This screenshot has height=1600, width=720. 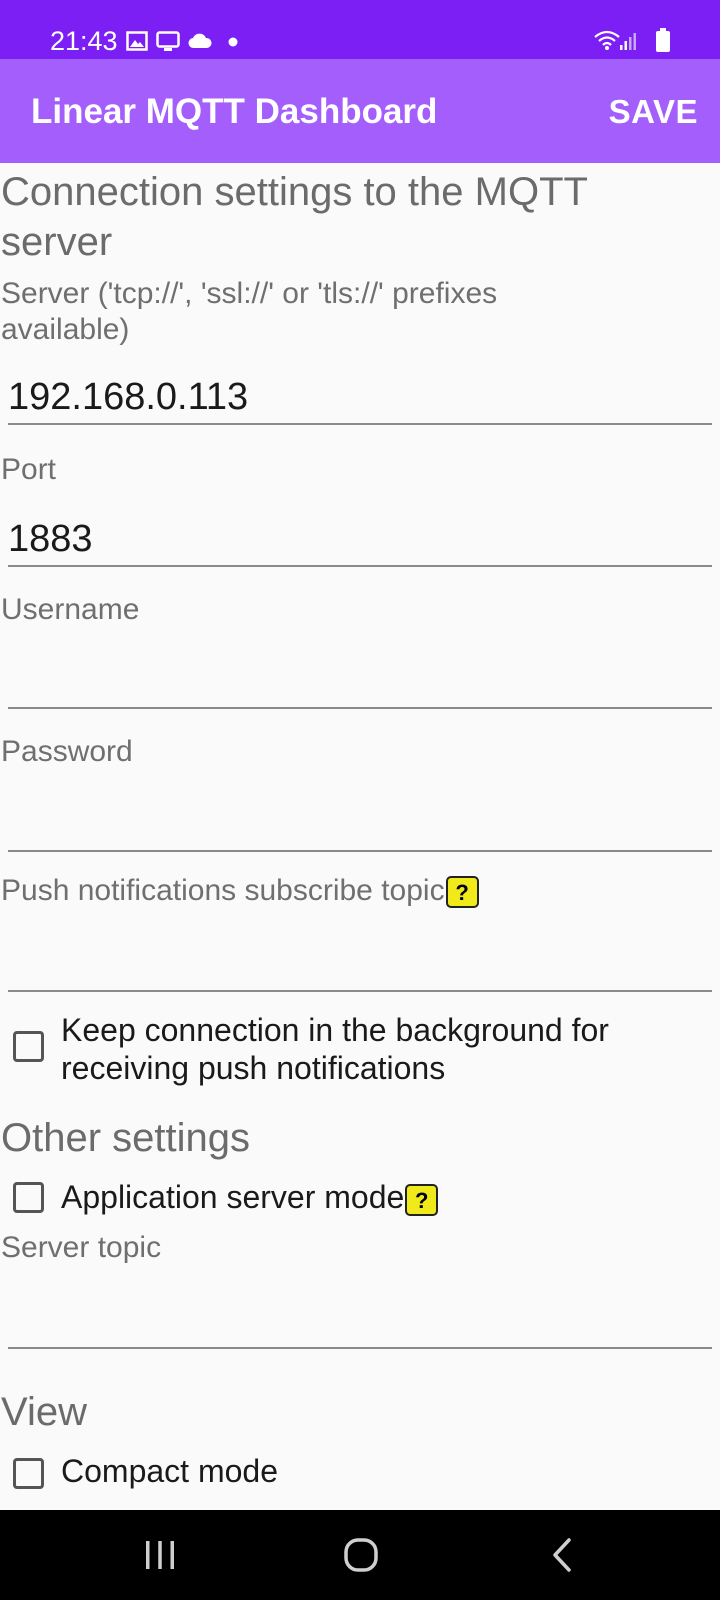 I want to click on navigation-bar, so click(x=360, y=1555).